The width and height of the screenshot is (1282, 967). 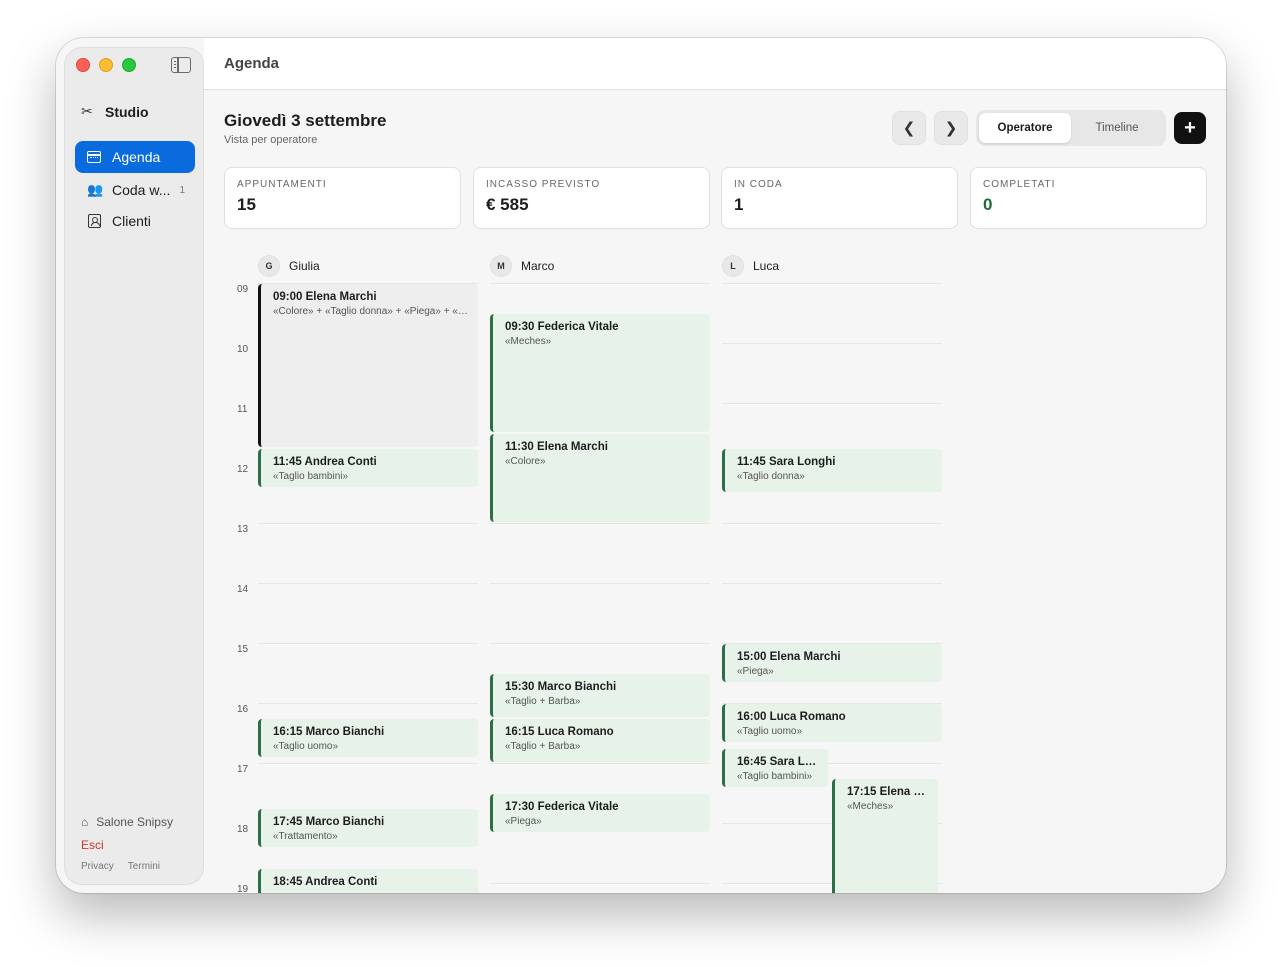 What do you see at coordinates (135, 190) in the screenshot?
I see `sidebar-item-queue: 👥 Coda w... 1` at bounding box center [135, 190].